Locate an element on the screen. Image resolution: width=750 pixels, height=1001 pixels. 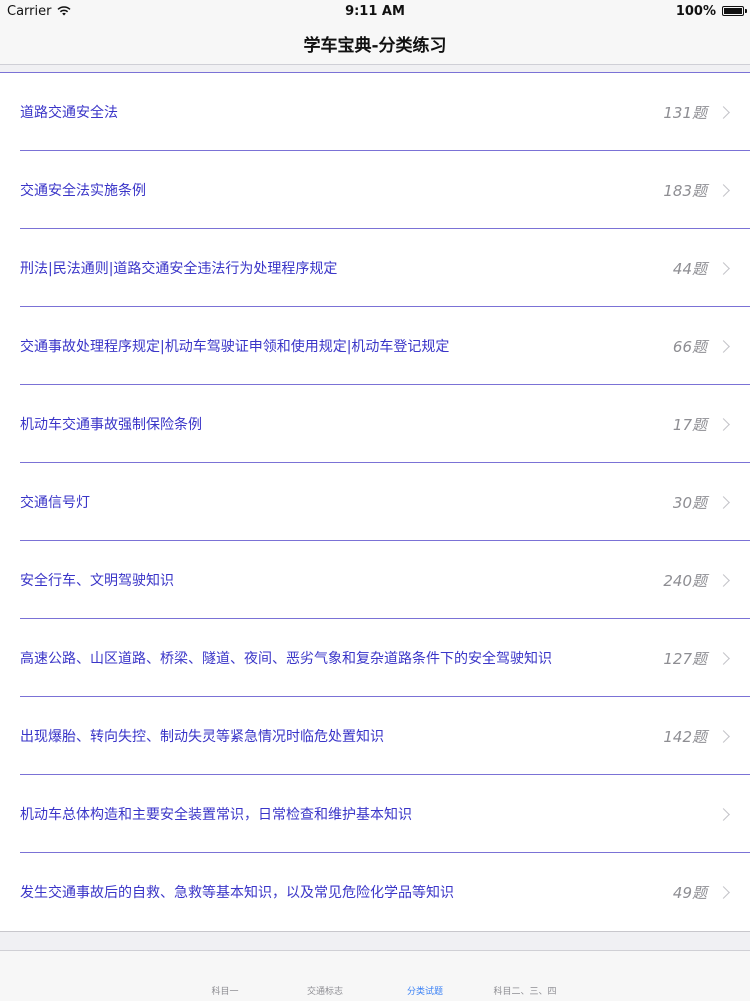
list-item: 刑法|民法通则|道路交通安全违法行为处理程序规定 44题 is located at coordinates (375, 268).